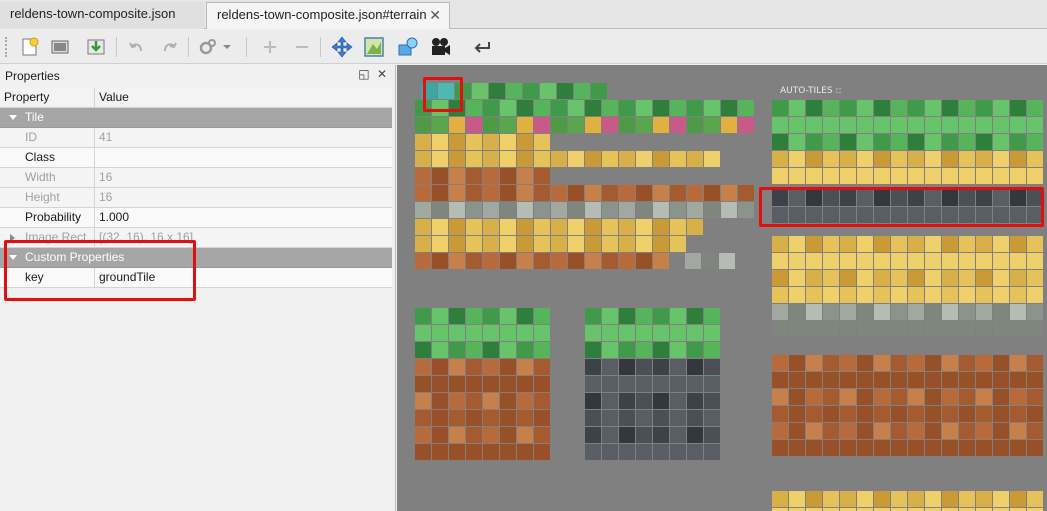 The width and height of the screenshot is (1047, 511). I want to click on row-height: Height 16, so click(196, 198).